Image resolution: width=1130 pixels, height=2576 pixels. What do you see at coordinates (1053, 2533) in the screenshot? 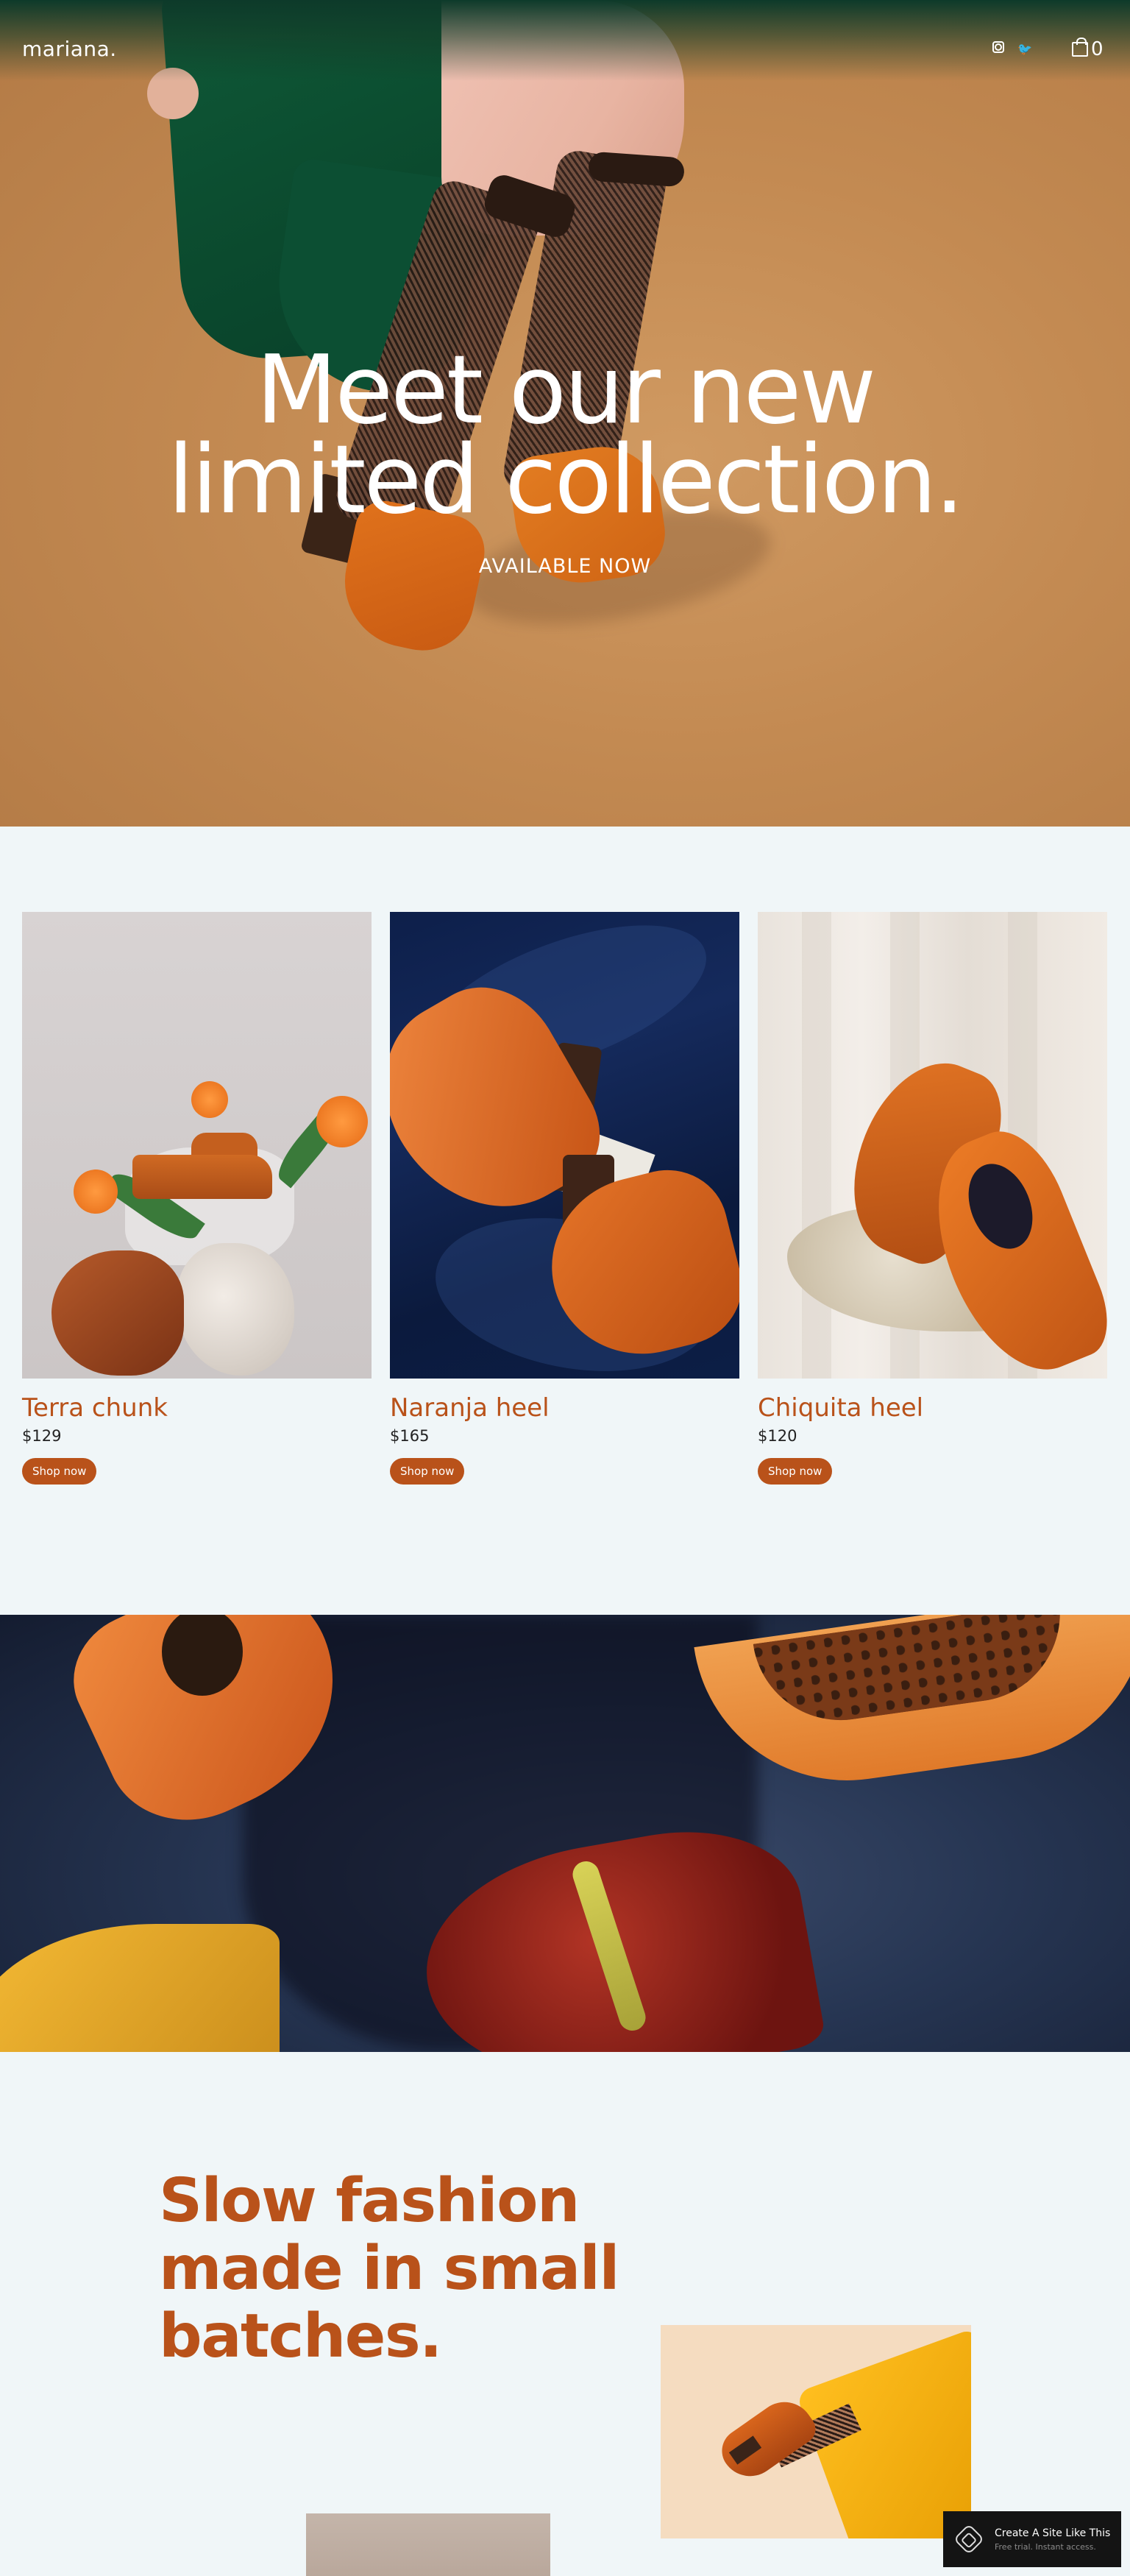
I see `badge-title: Create A Site Like This` at bounding box center [1053, 2533].